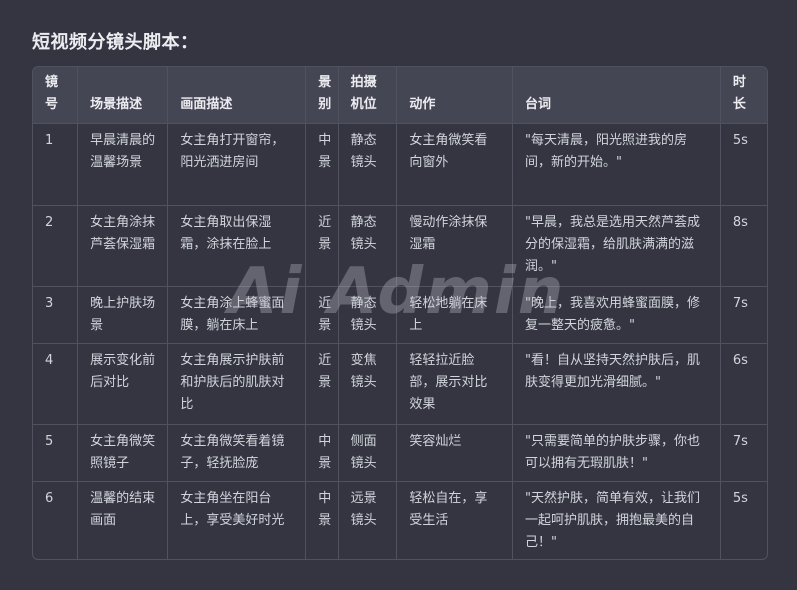 Image resolution: width=797 pixels, height=590 pixels. I want to click on cell-dialogue: "只需要简单的护肤步骤，你也可以拥有无瑕肌肤！", so click(616, 453).